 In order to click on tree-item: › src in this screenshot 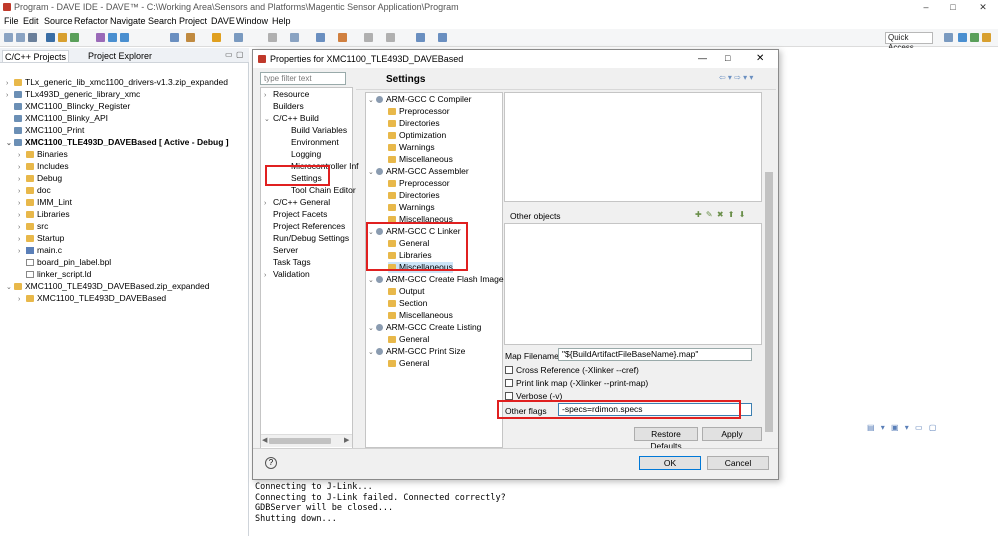, I will do `click(33, 226)`.